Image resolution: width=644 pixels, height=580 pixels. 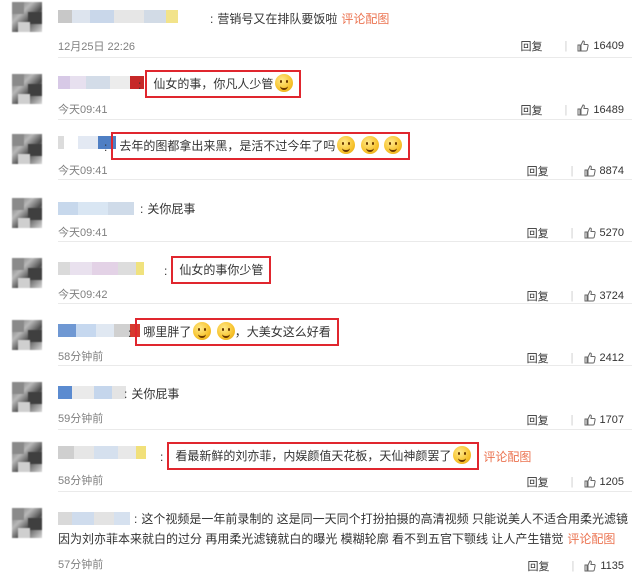 What do you see at coordinates (282, 332) in the screenshot?
I see `comment-text-after: ，大美女这么好看` at bounding box center [282, 332].